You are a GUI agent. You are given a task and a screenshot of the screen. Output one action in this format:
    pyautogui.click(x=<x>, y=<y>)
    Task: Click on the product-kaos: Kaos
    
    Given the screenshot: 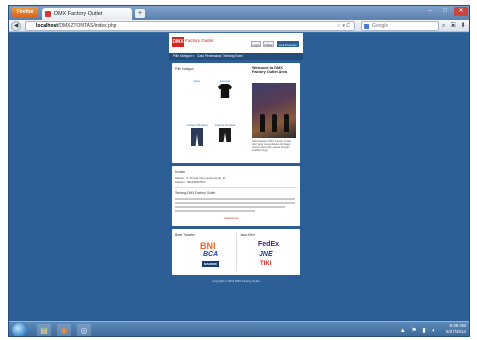 What is the action you would take?
    pyautogui.click(x=197, y=93)
    